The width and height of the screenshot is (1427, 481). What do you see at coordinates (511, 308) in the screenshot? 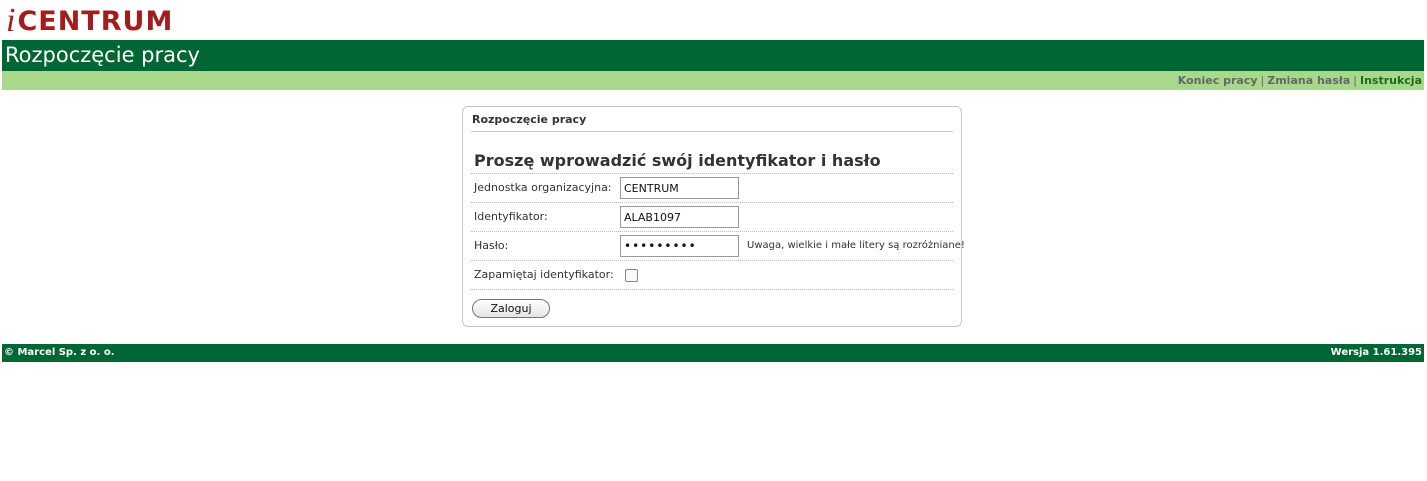
I see `login-button: Zaloguj` at bounding box center [511, 308].